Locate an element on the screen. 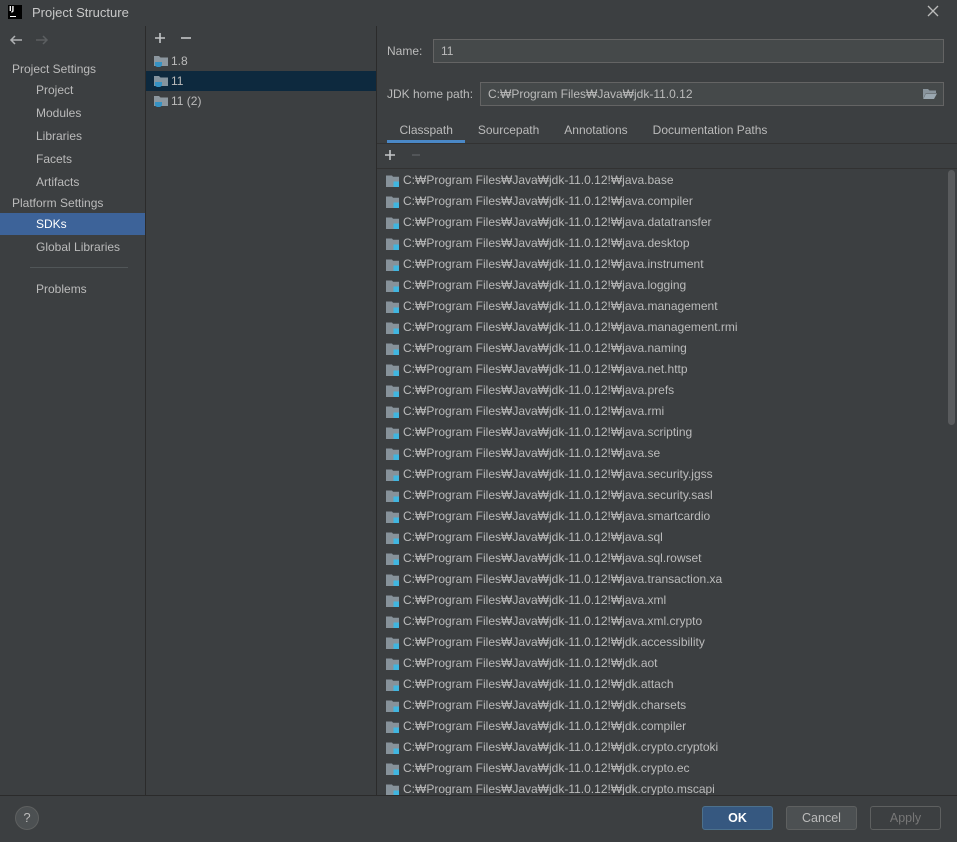 This screenshot has width=957, height=842. sdk-item-1-8: 1.8 is located at coordinates (261, 61).